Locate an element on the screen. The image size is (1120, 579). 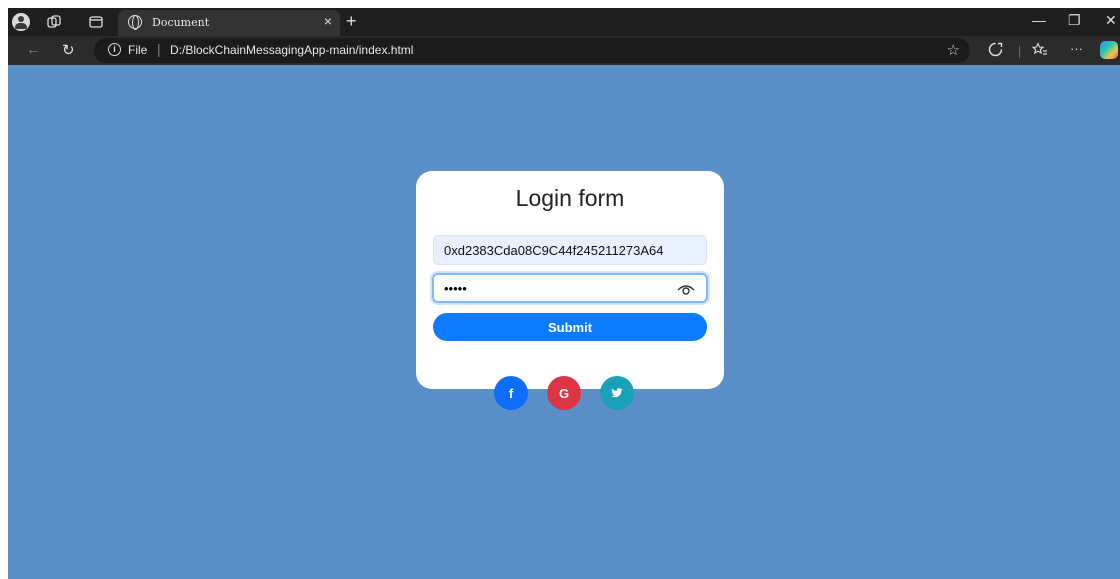
extensions-icon is located at coordinates (995, 51).